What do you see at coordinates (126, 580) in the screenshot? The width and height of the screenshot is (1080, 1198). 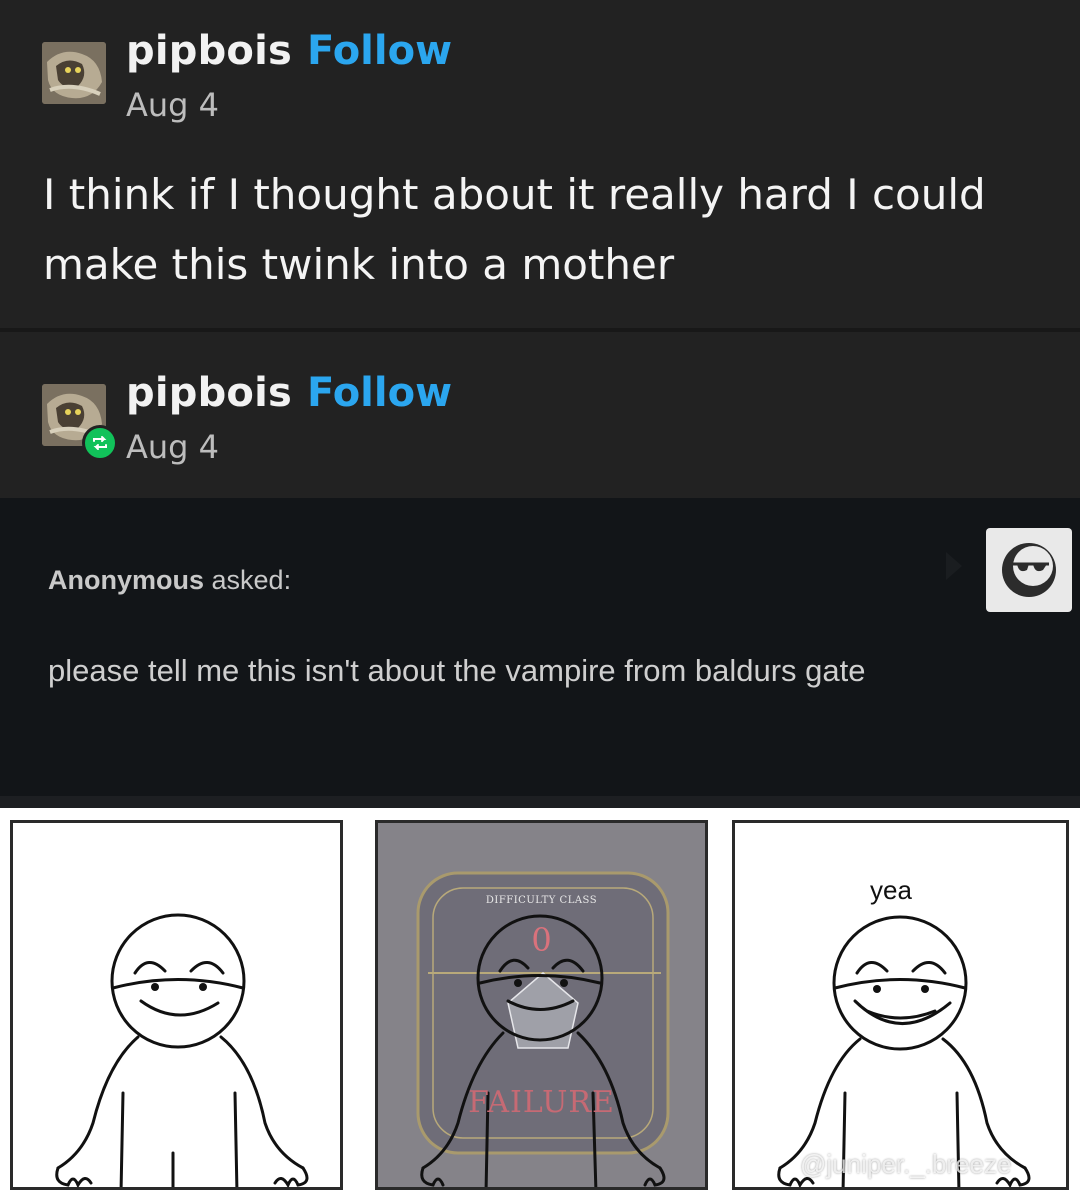 I see `asker-name: Anonymous` at bounding box center [126, 580].